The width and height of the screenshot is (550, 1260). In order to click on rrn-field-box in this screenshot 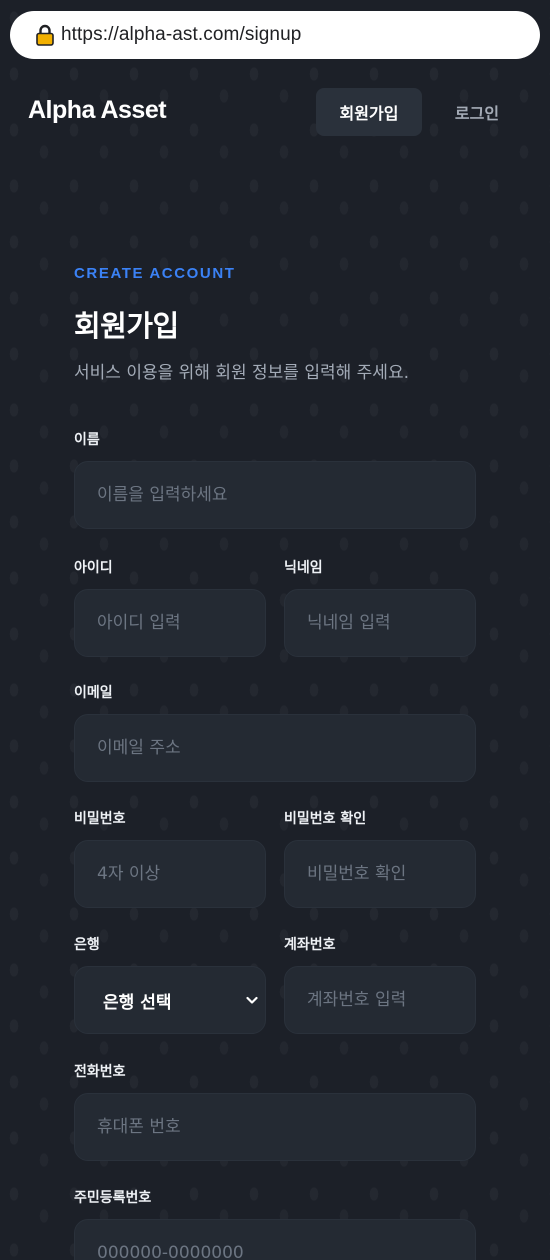, I will do `click(275, 1239)`.